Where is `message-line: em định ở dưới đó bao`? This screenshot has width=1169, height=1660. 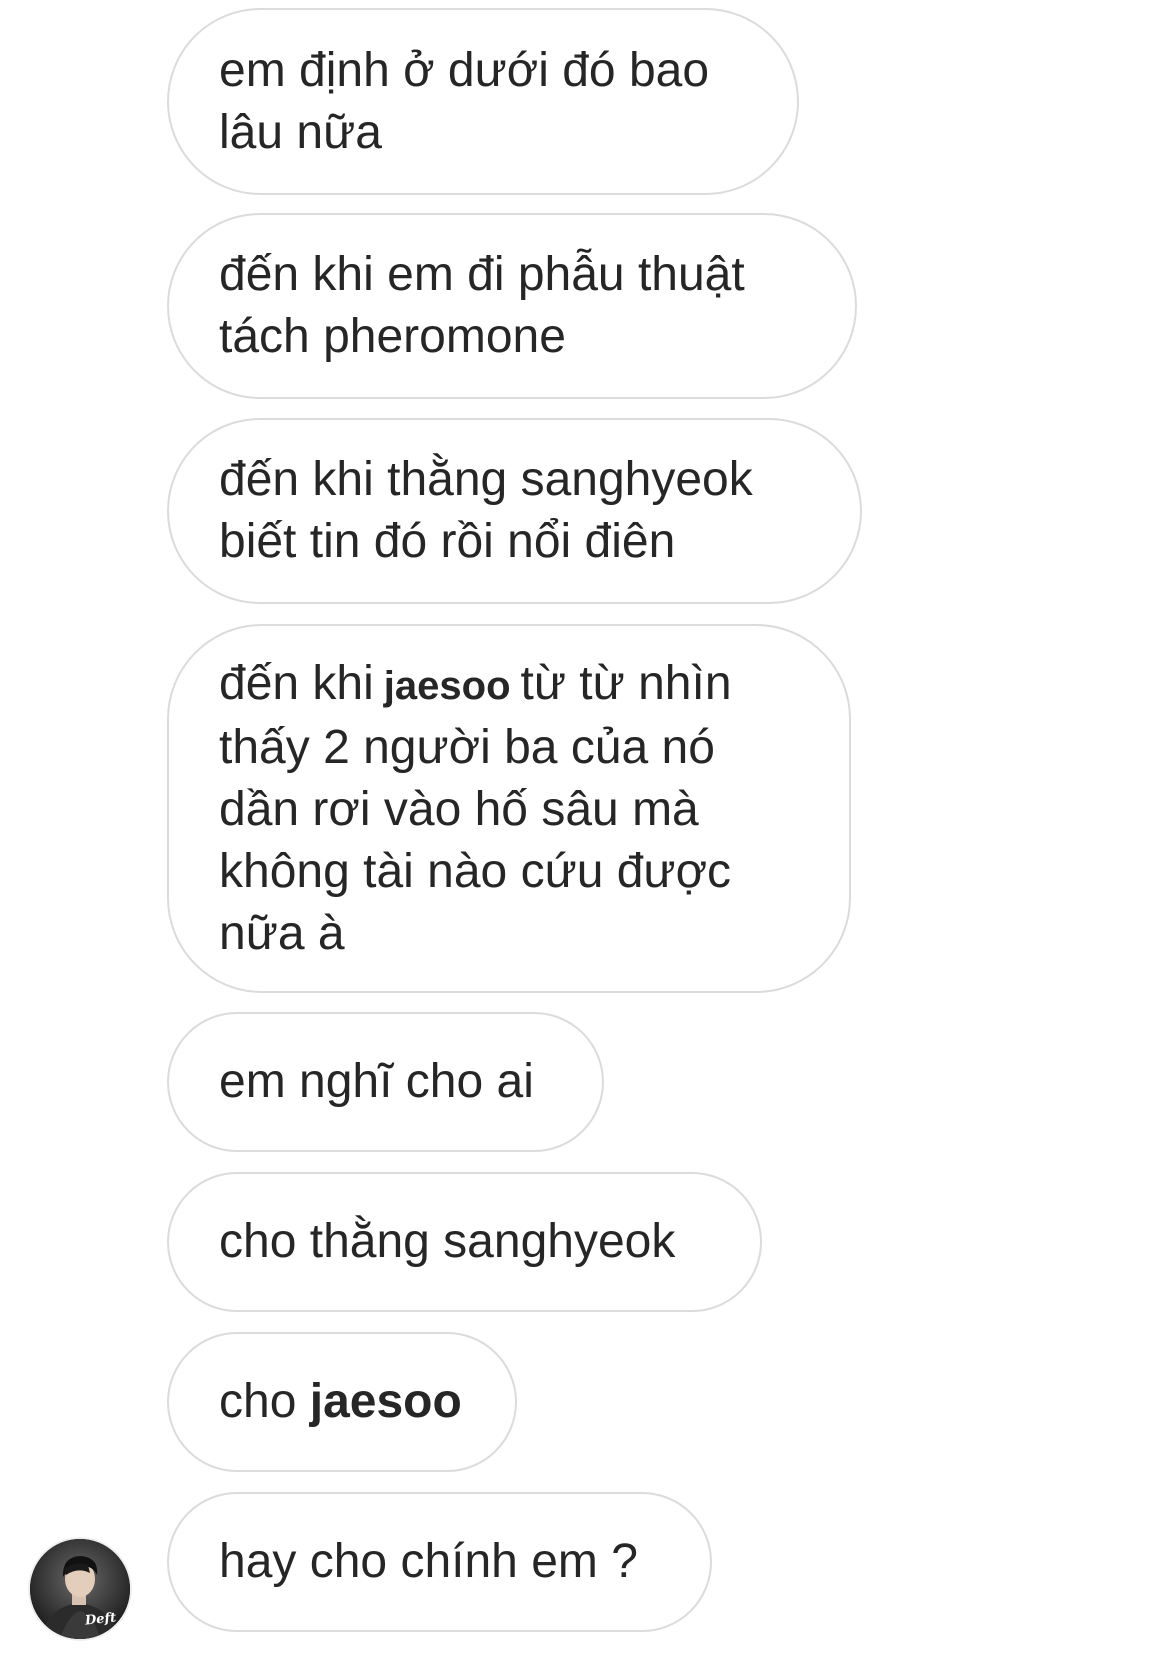 message-line: em định ở dưới đó bao is located at coordinates (464, 70).